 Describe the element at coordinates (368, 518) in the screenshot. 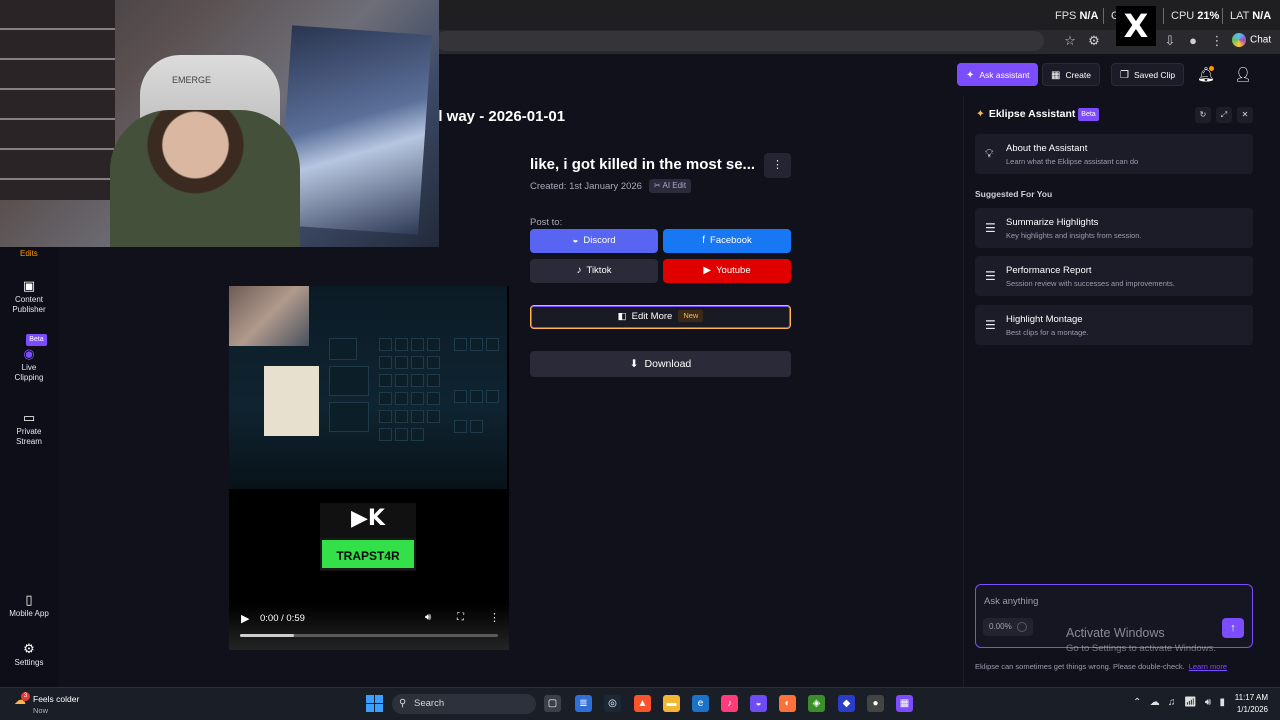

I see `sponsor-logos: ▶K` at that location.